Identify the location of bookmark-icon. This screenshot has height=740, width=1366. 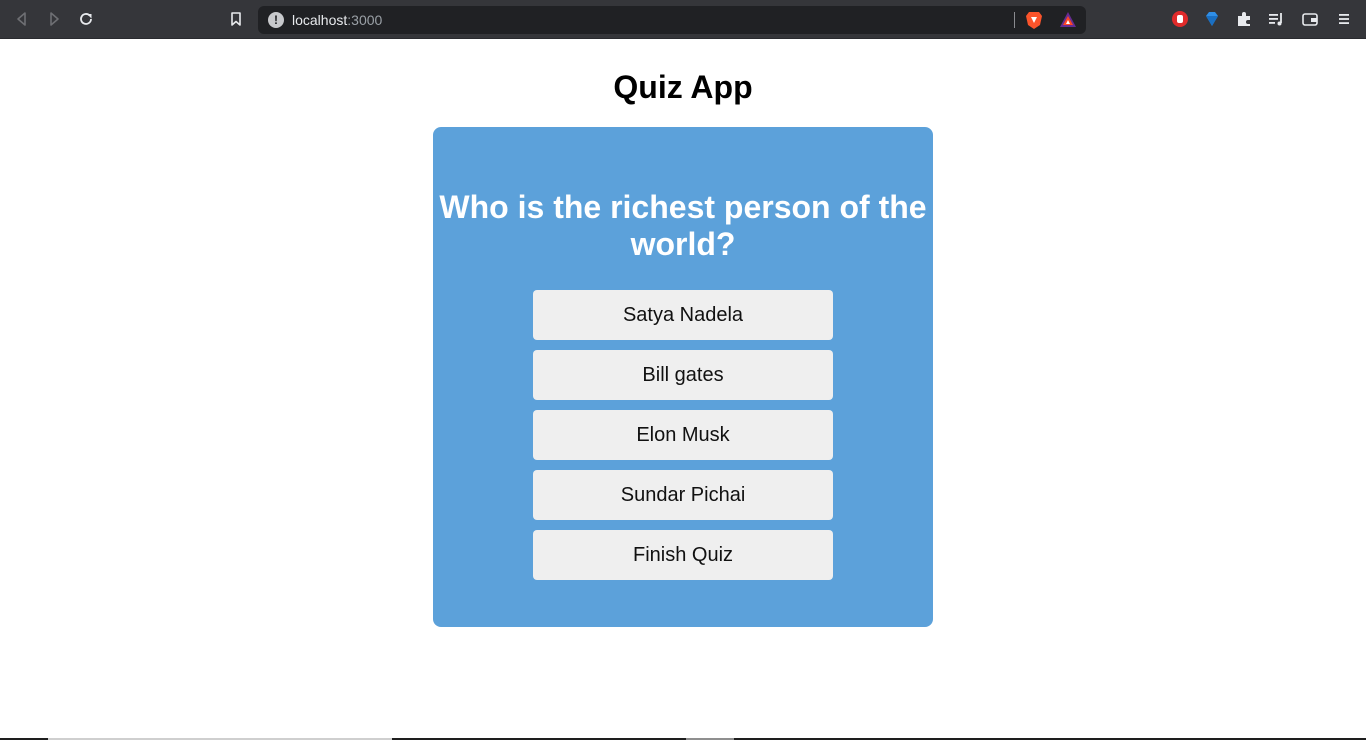
(236, 19).